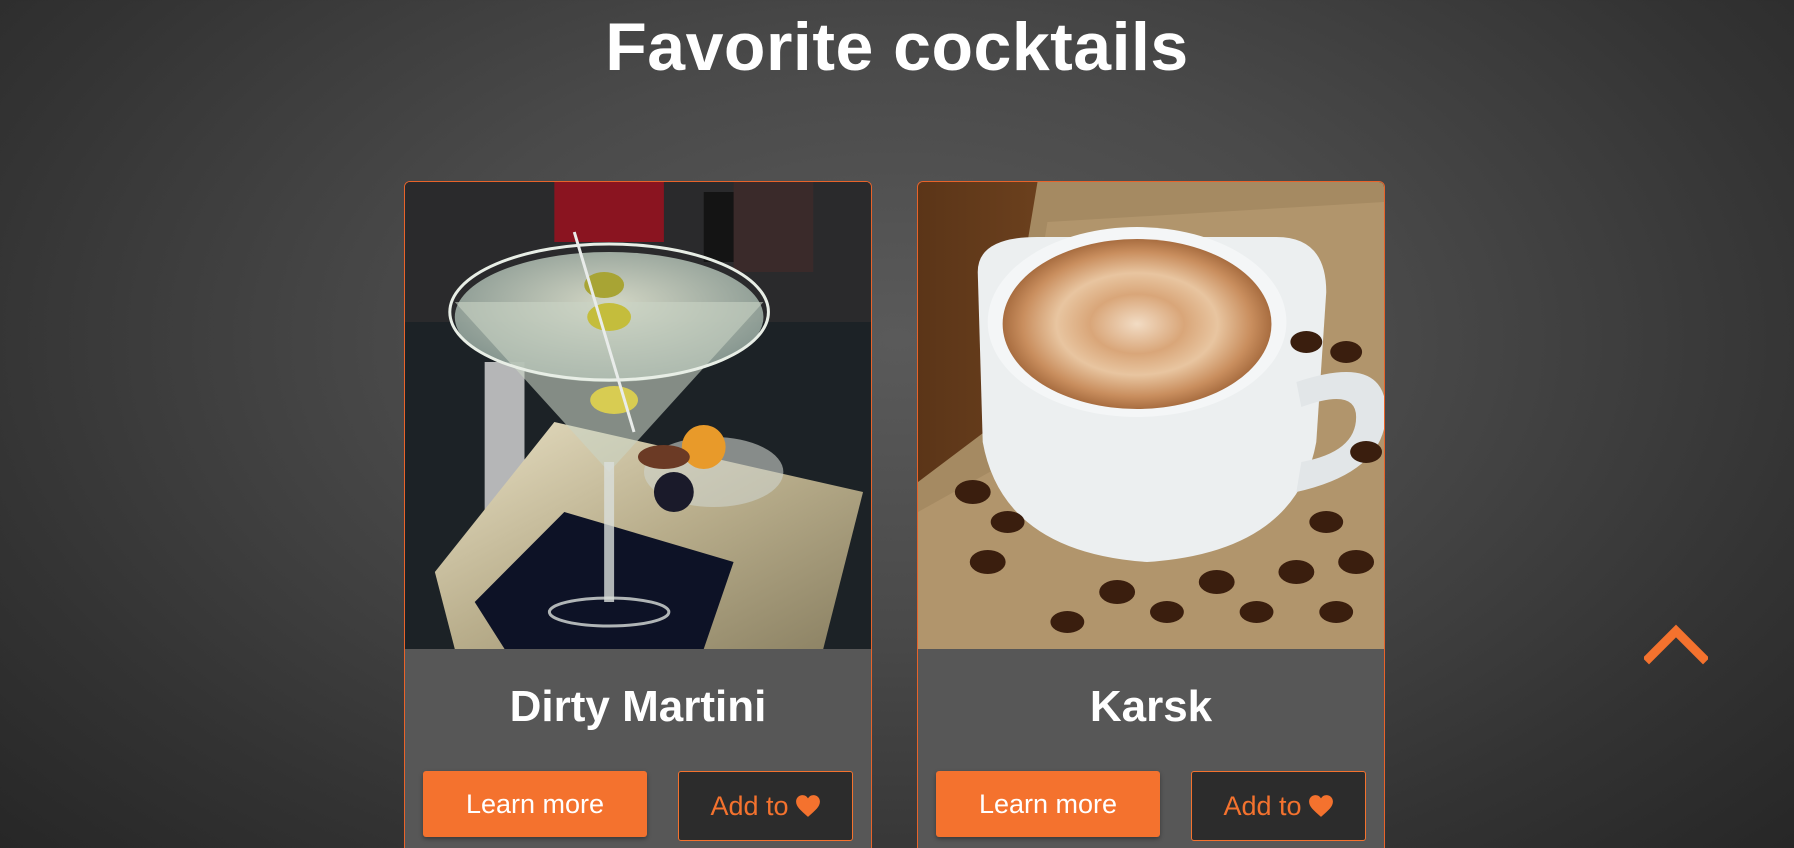  Describe the element at coordinates (638, 706) in the screenshot. I see `cocktail-name: Dirty Martini` at that location.